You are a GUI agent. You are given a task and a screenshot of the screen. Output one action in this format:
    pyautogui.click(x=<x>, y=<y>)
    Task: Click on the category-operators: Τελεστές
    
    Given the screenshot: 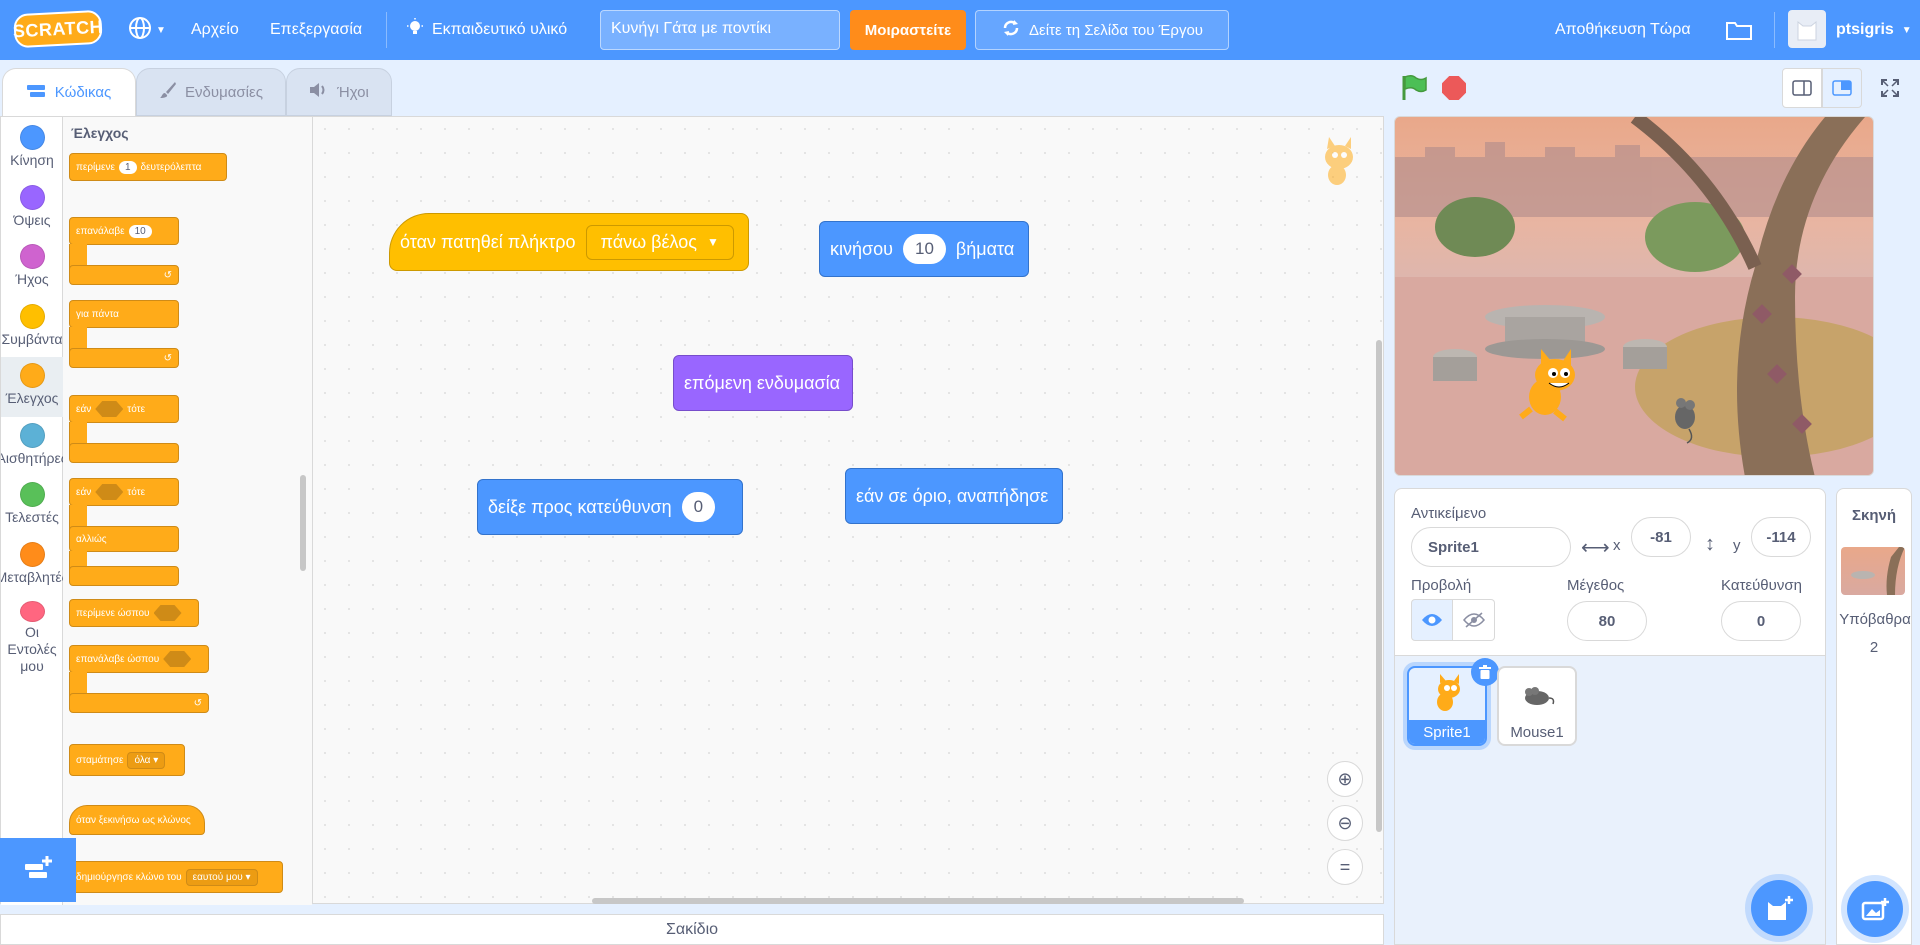 What is the action you would take?
    pyautogui.click(x=32, y=506)
    